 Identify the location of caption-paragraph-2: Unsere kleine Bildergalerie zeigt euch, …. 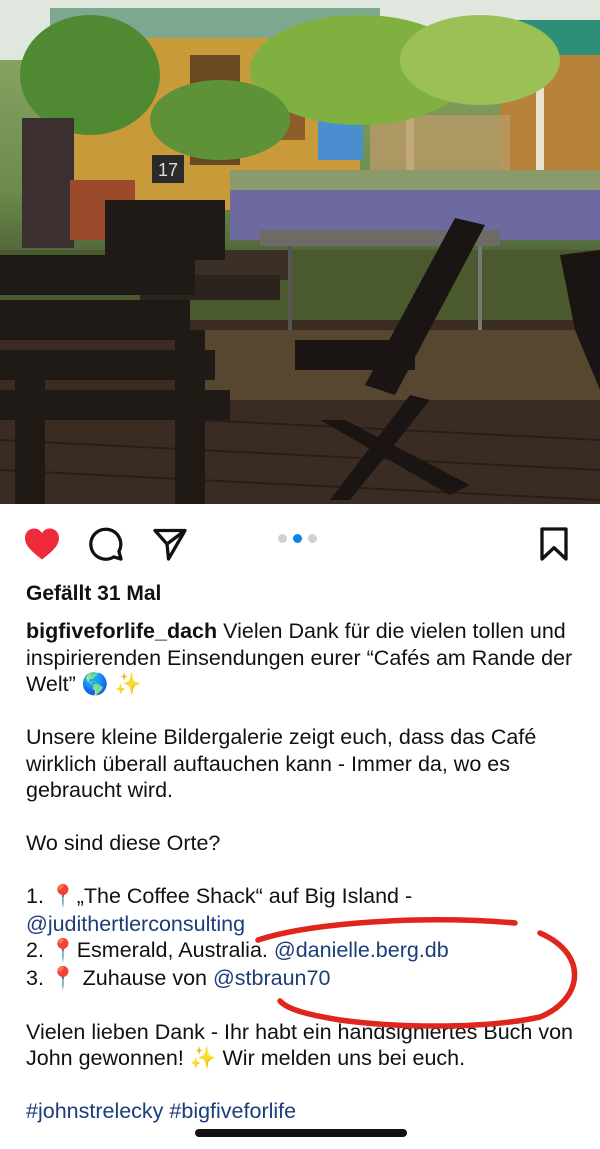
(281, 763).